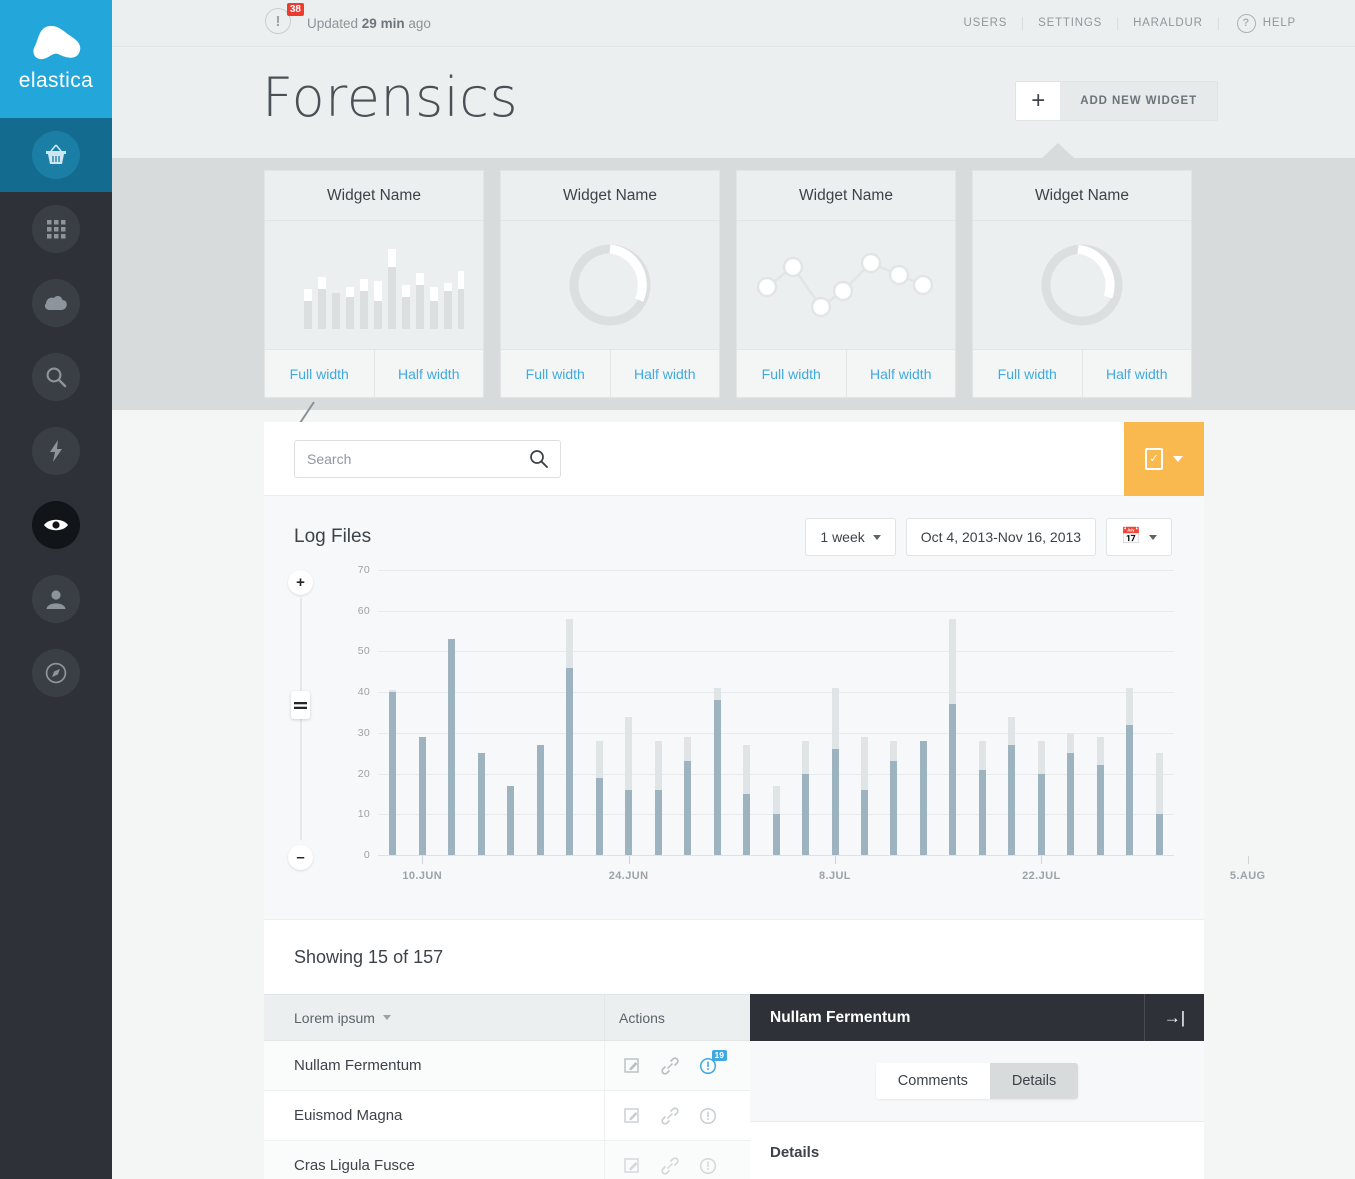 Image resolution: width=1355 pixels, height=1179 pixels. Describe the element at coordinates (1071, 23) in the screenshot. I see `topnav-settings: SETTINGS` at that location.